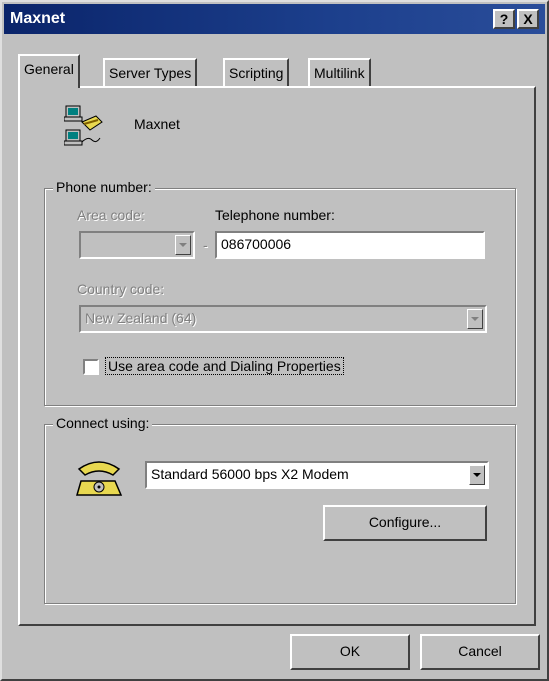 The image size is (549, 681). Describe the element at coordinates (38, 18) in the screenshot. I see `window-title: Maxnet` at that location.